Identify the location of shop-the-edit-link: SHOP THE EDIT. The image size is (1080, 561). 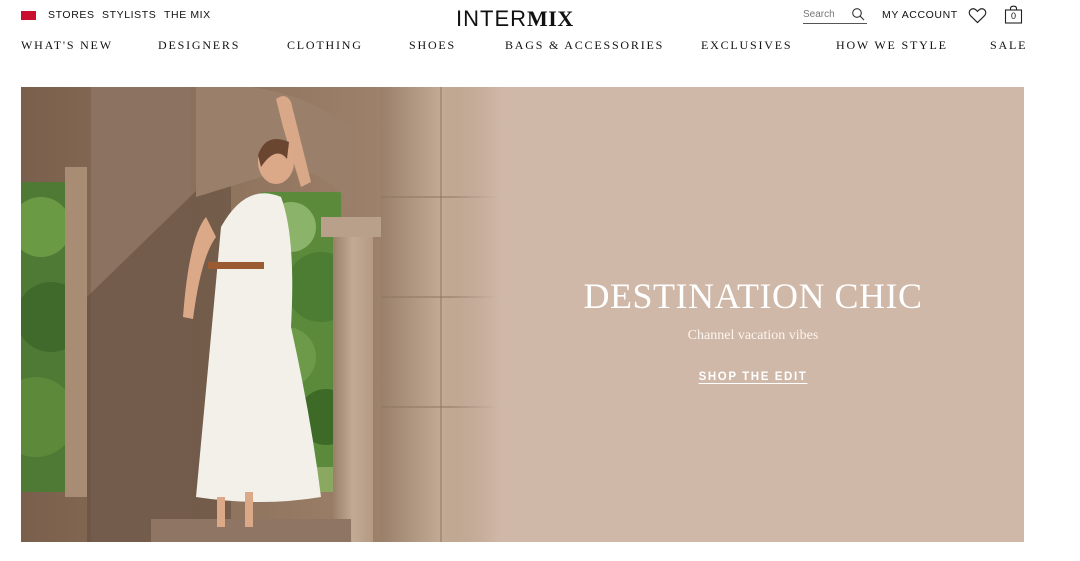
(753, 377).